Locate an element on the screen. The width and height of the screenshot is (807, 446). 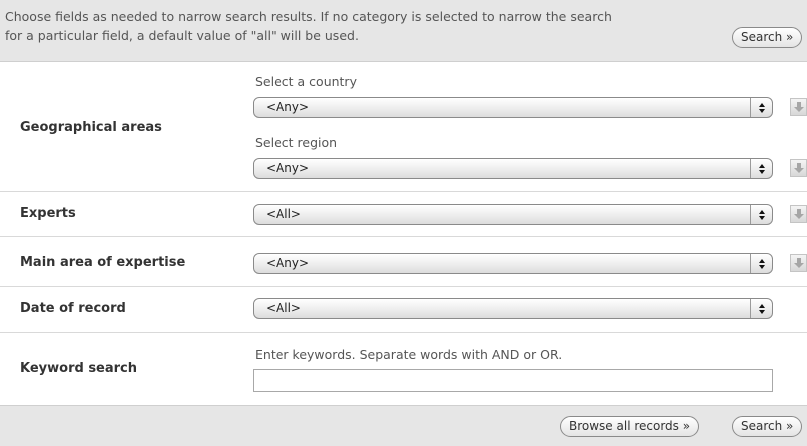
browse-all-records-button: Browse all records » is located at coordinates (630, 426).